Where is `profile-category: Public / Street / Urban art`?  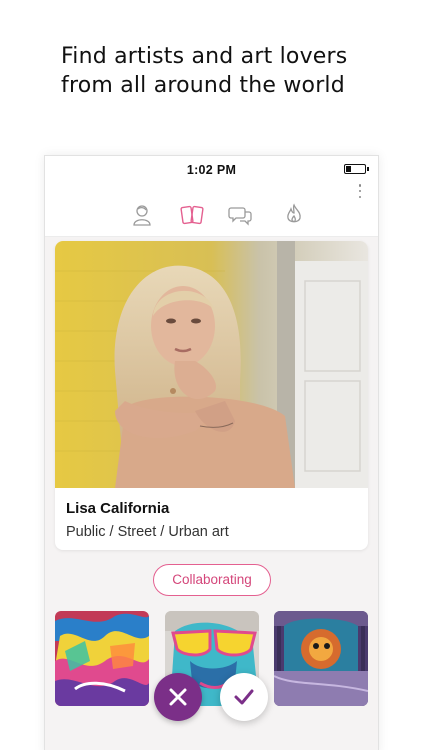
profile-category: Public / Street / Urban art is located at coordinates (147, 532).